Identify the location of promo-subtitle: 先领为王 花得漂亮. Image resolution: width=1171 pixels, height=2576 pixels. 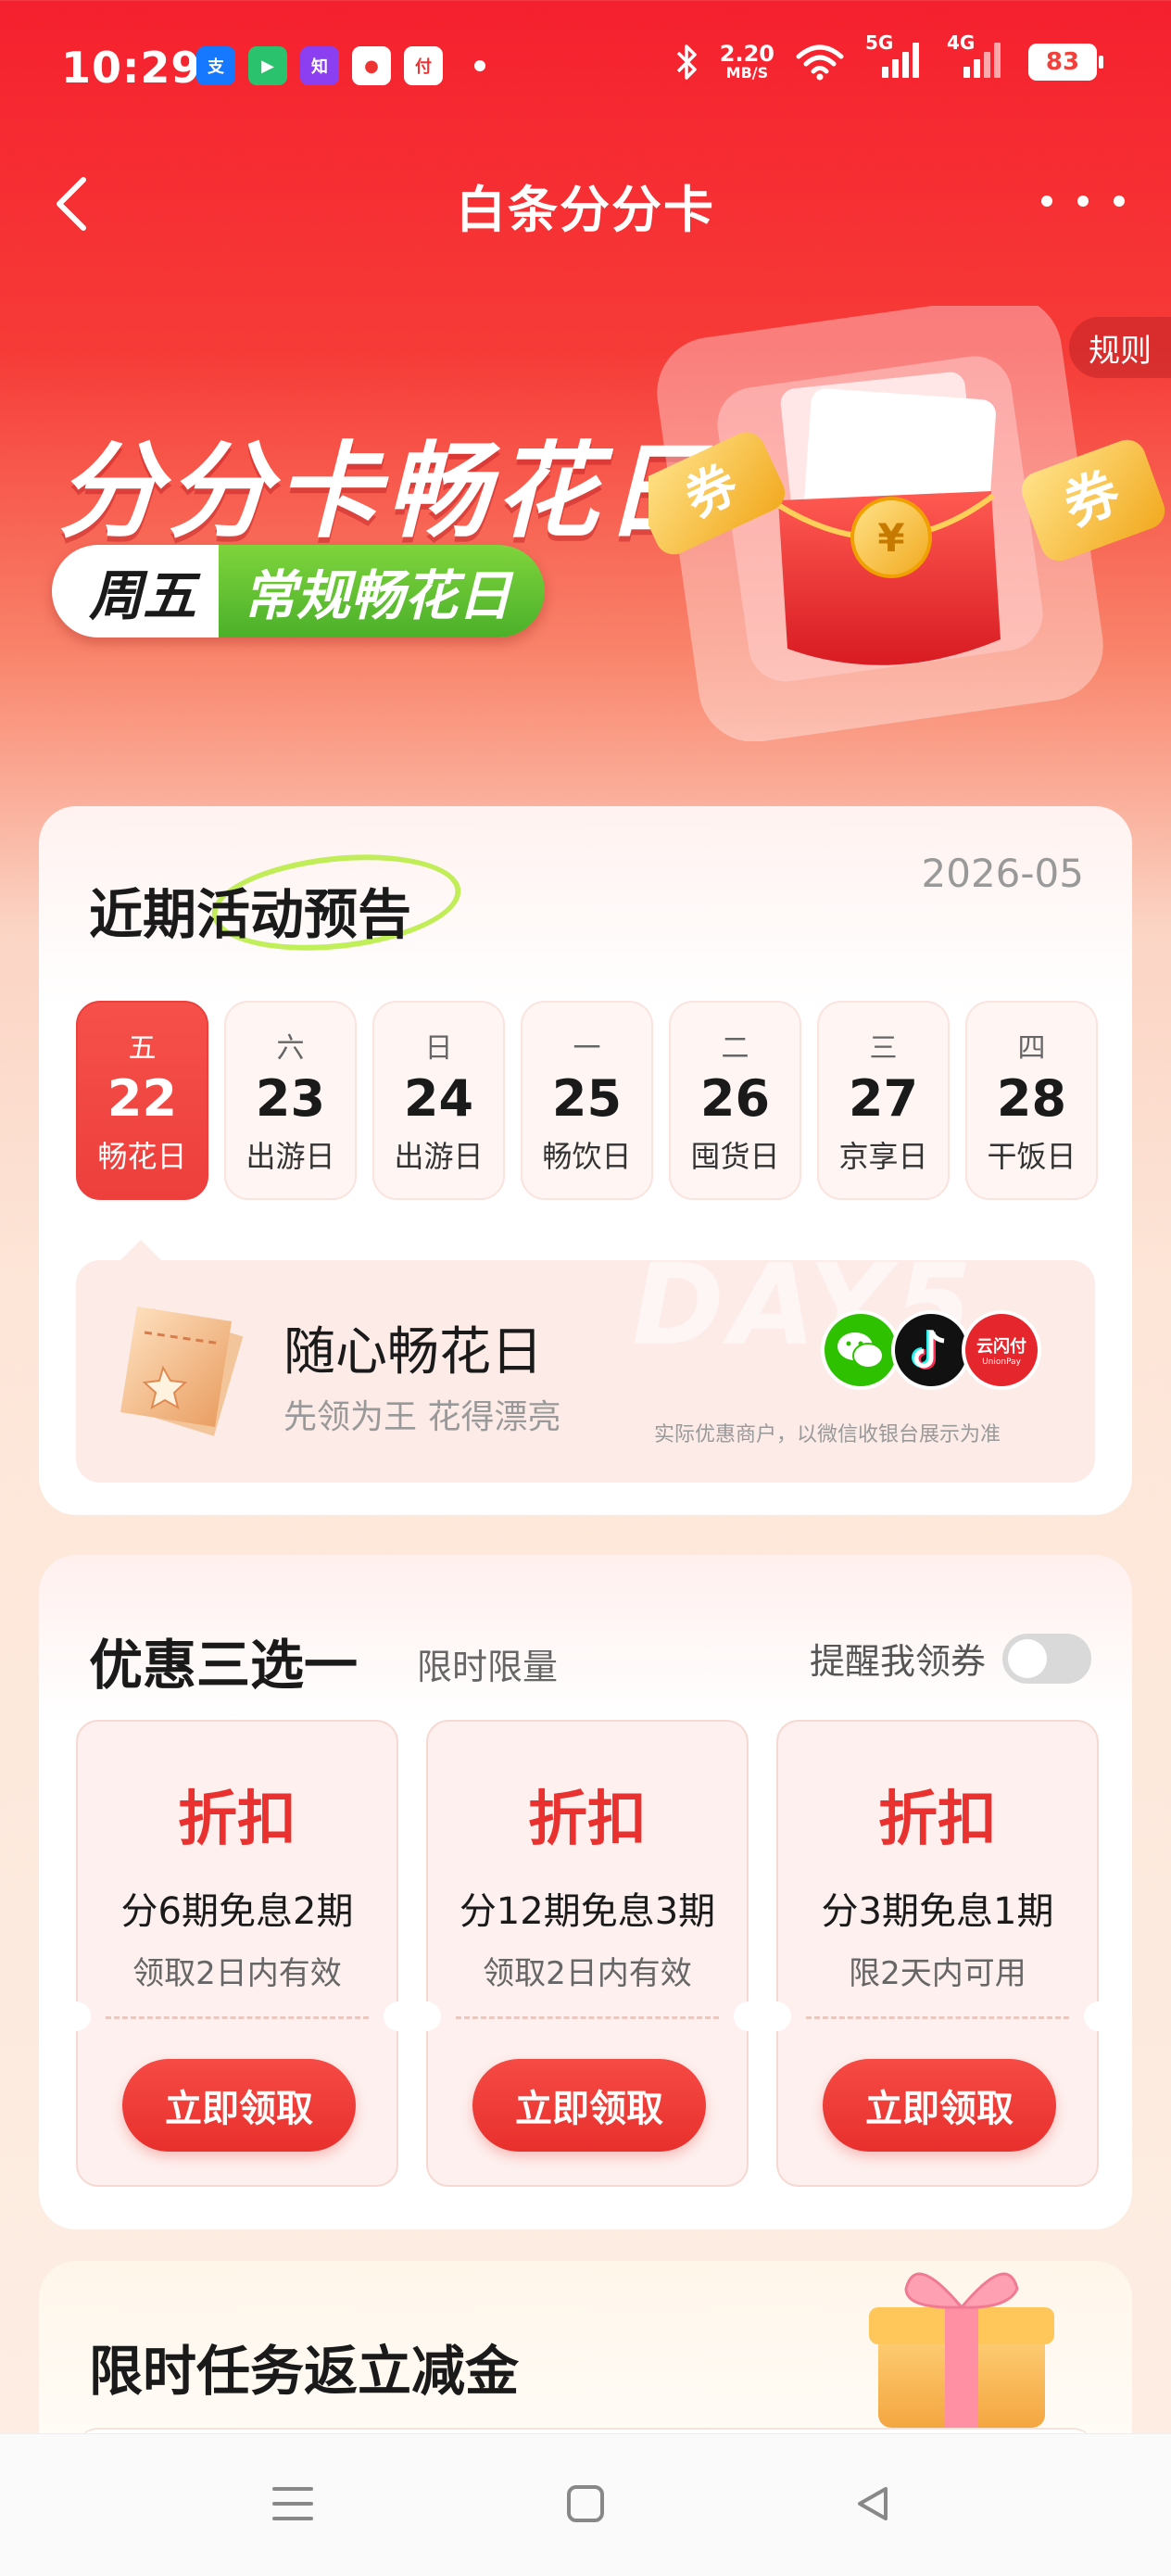
(422, 1417).